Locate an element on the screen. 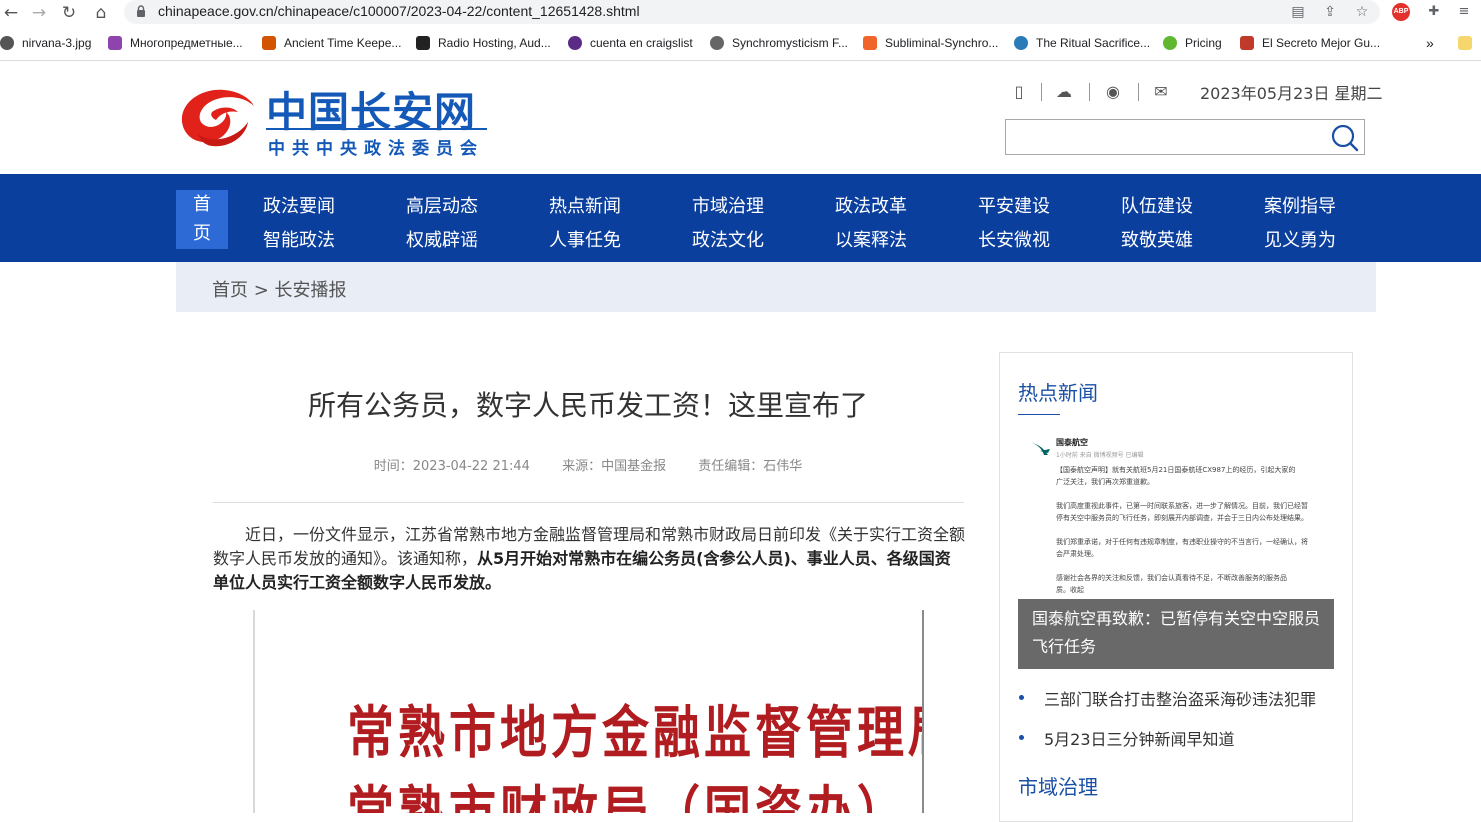  nav-item: 致敬英雄 is located at coordinates (1157, 239).